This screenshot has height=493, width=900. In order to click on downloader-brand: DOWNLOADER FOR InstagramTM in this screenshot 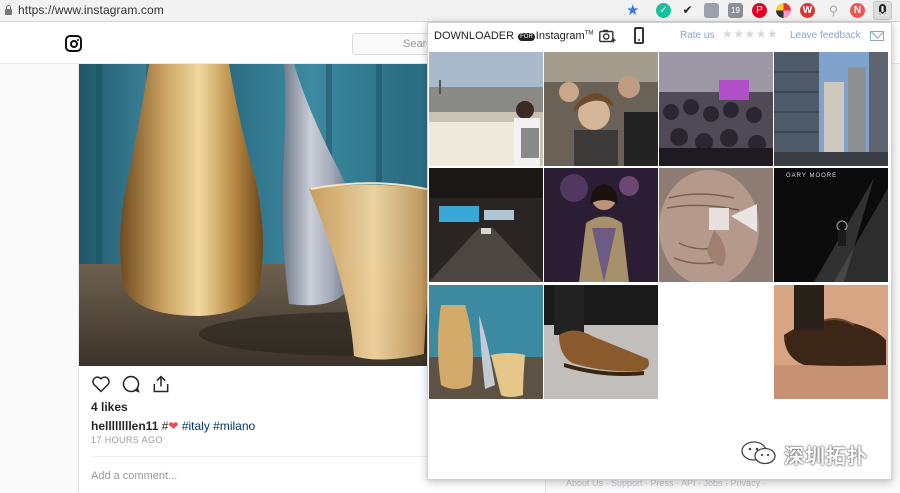, I will do `click(513, 36)`.